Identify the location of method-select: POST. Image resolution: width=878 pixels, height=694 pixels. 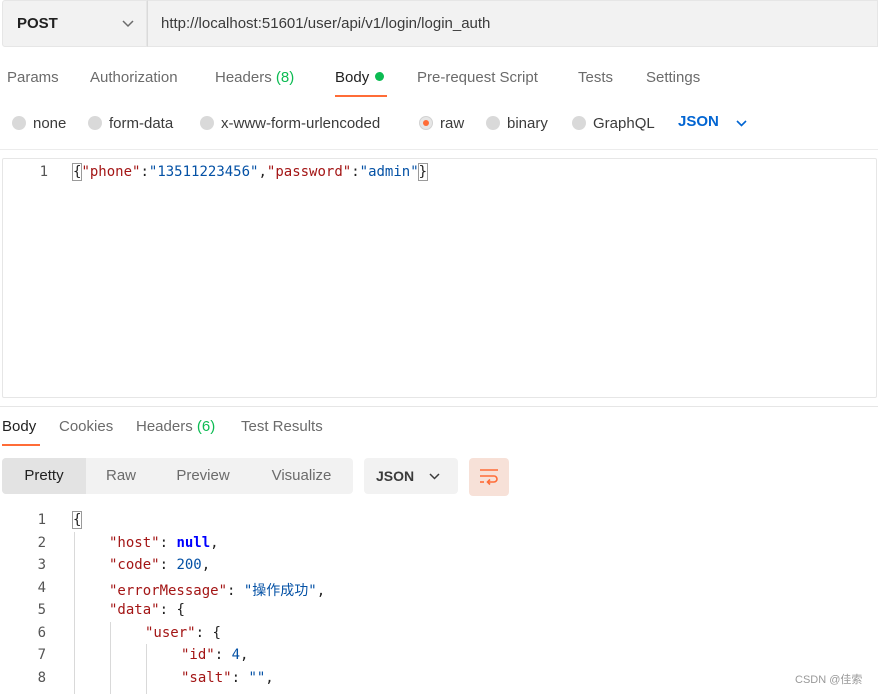
(74, 23).